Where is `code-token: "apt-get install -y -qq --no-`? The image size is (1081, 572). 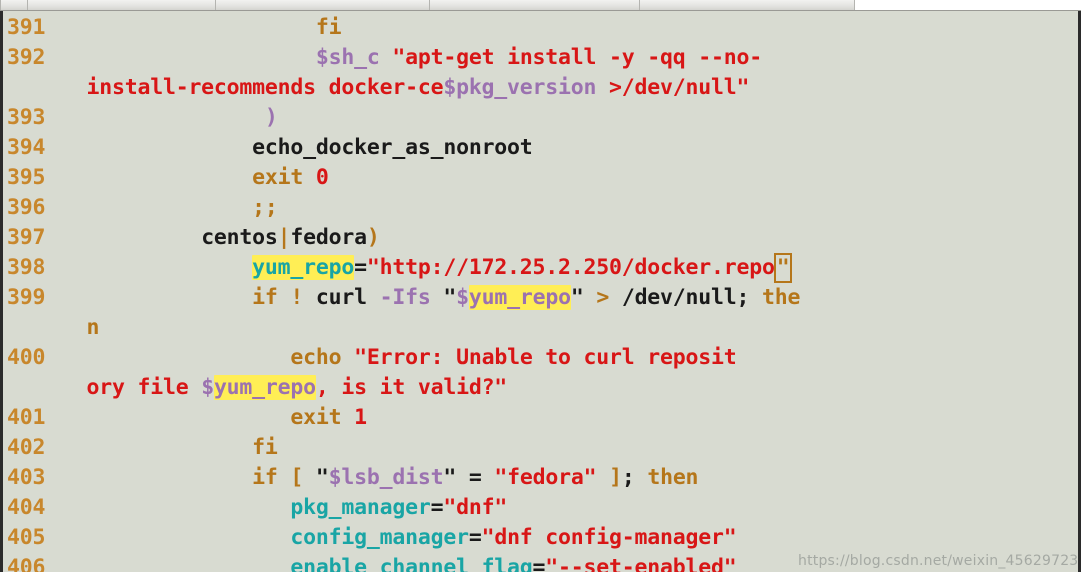
code-token: "apt-get install -y -qq --no- is located at coordinates (577, 57).